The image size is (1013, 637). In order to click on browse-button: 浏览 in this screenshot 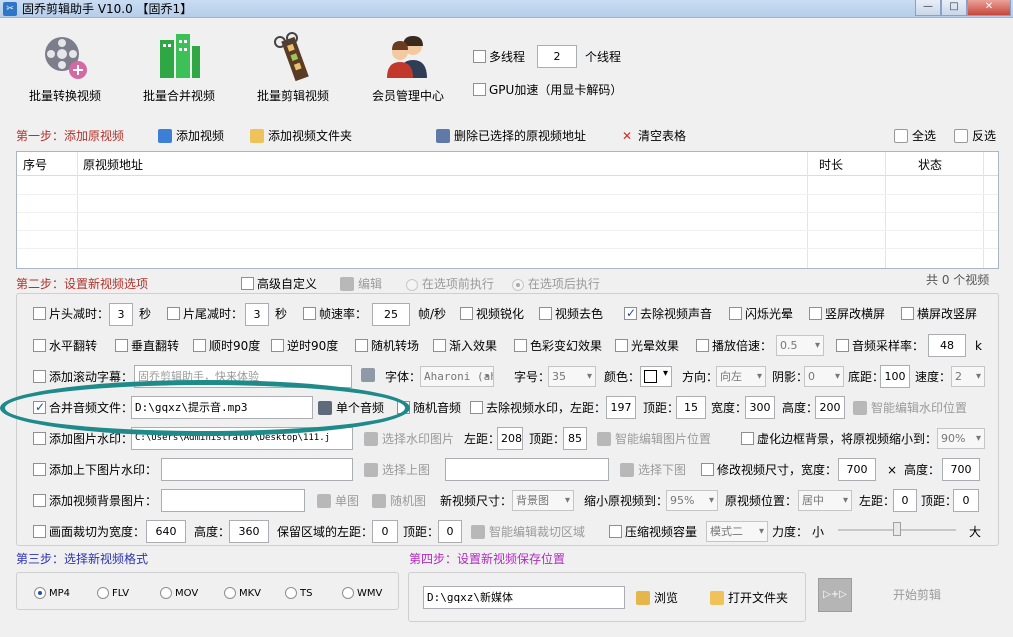, I will do `click(657, 598)`.